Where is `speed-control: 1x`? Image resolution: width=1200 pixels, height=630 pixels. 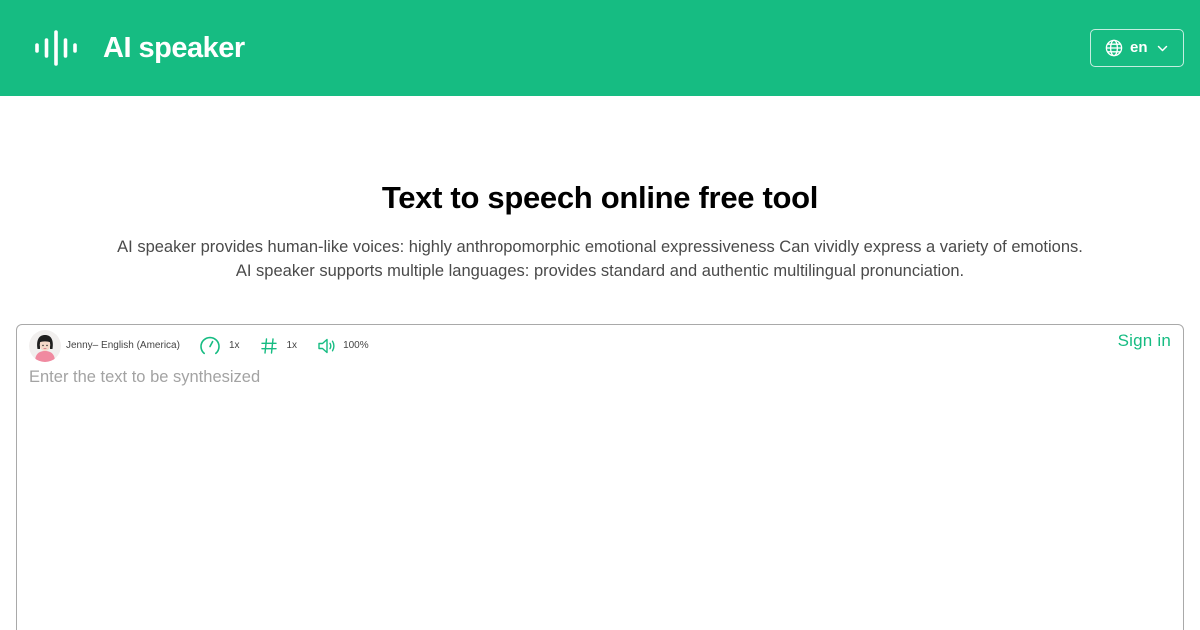
speed-control: 1x is located at coordinates (219, 346).